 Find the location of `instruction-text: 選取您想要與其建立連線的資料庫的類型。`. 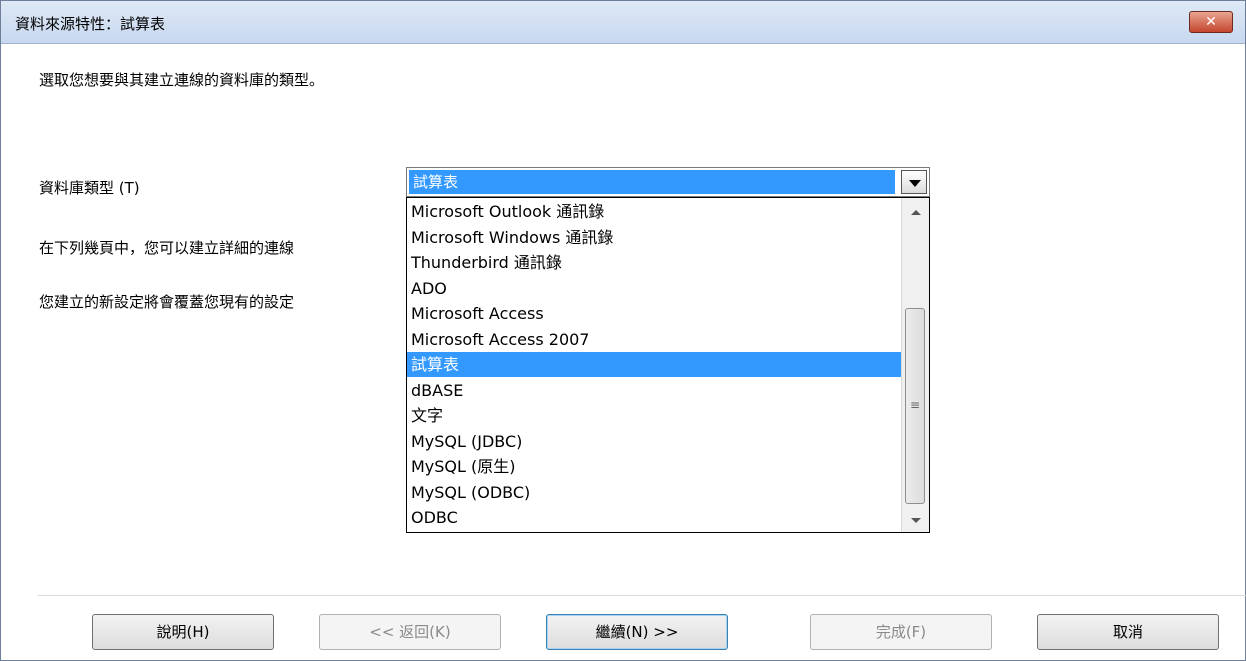

instruction-text: 選取您想要與其建立連線的資料庫的類型。 is located at coordinates (182, 80).